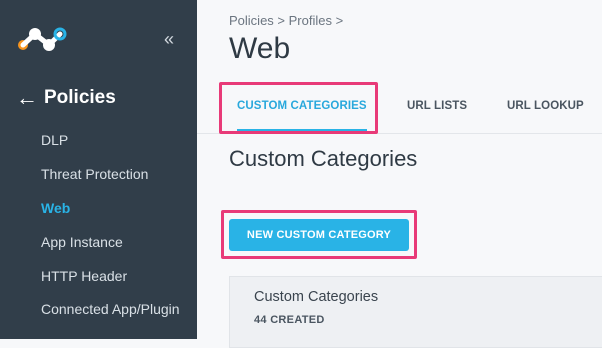 Image resolution: width=602 pixels, height=348 pixels. Describe the element at coordinates (316, 297) in the screenshot. I see `card-title: Custom Categories` at that location.